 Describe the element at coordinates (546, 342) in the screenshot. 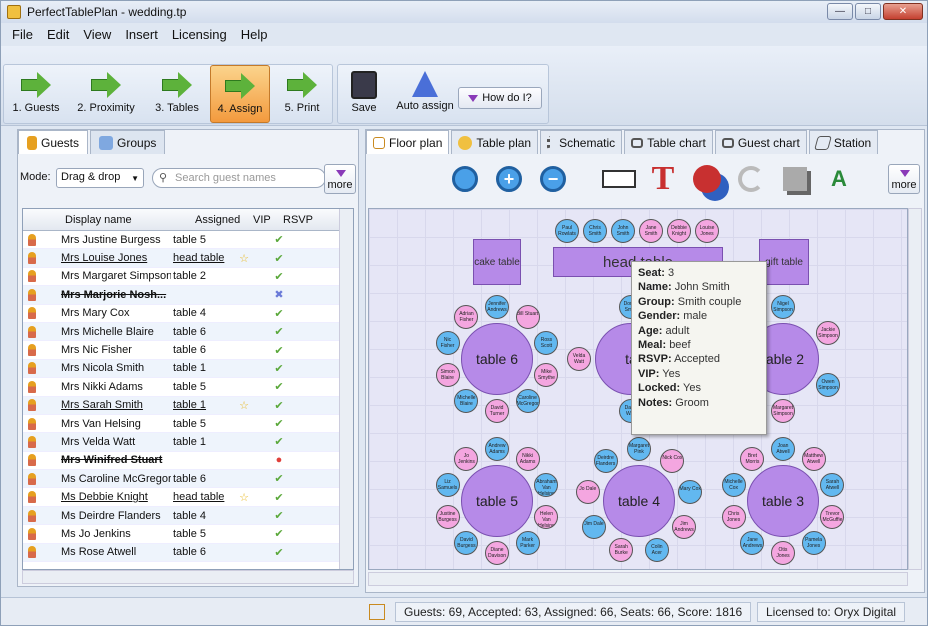

I see `seat: Ross Scott` at that location.